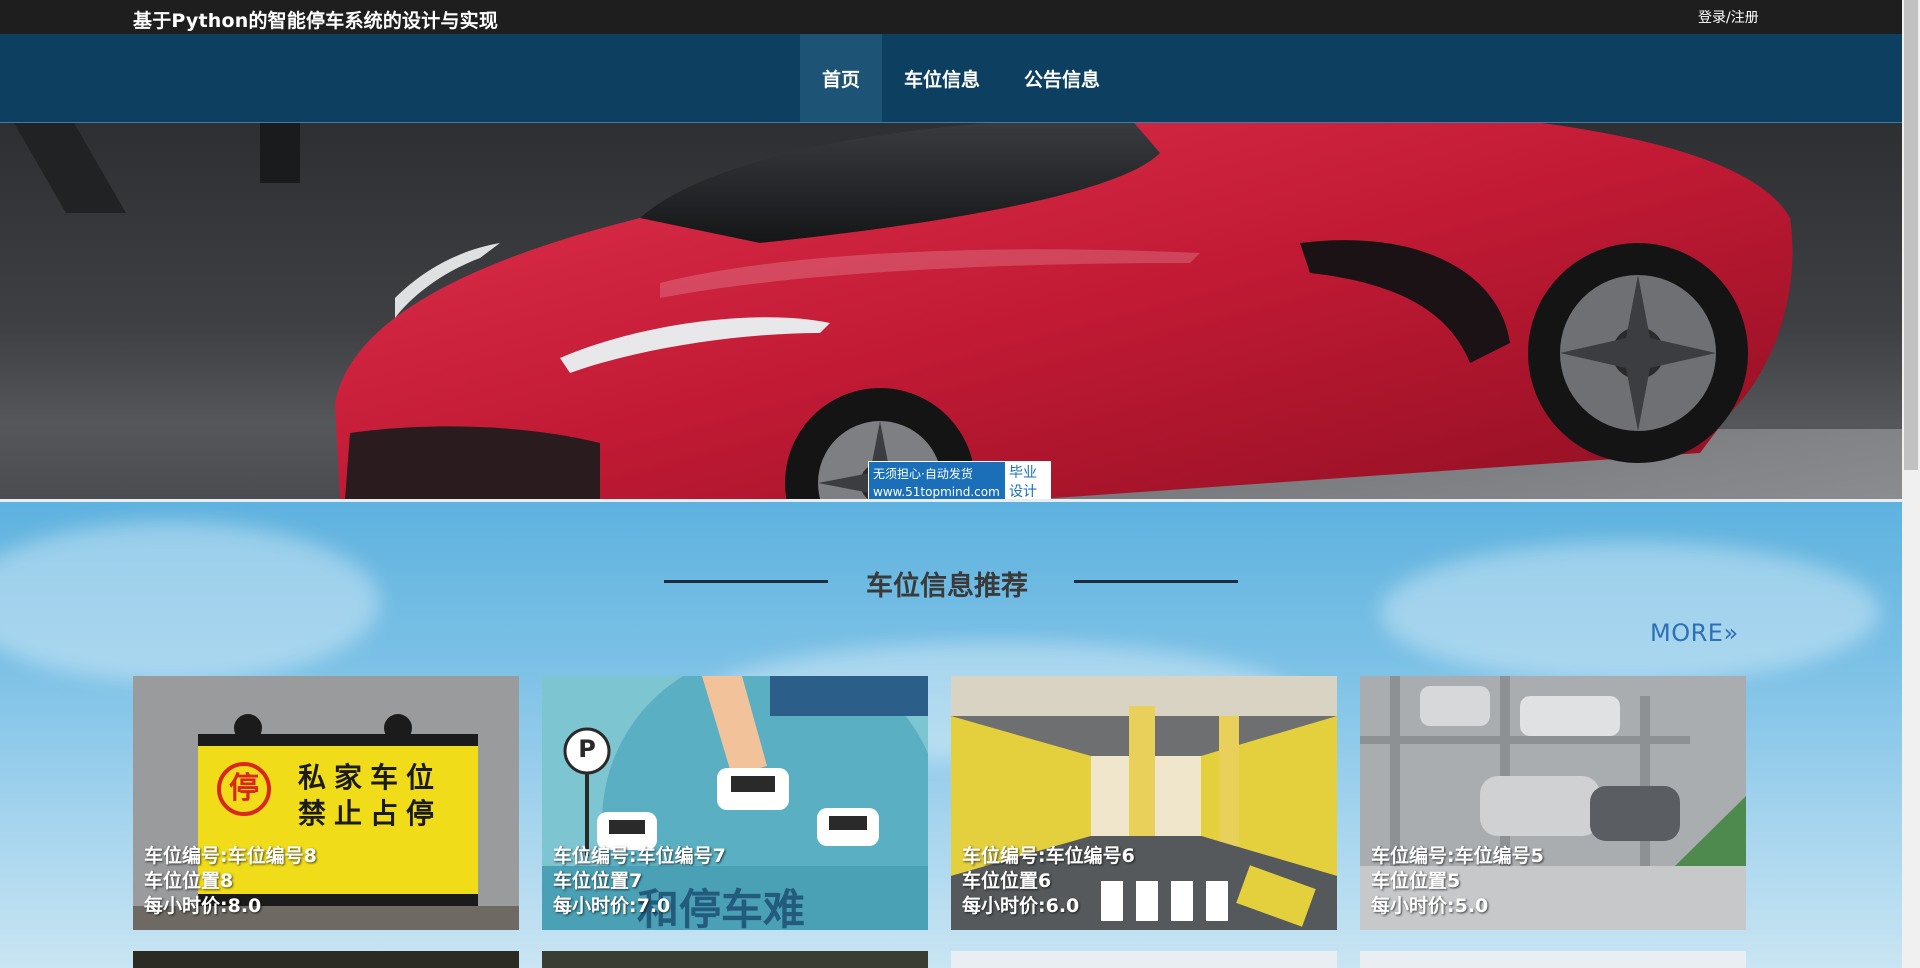 Image resolution: width=1920 pixels, height=968 pixels. Describe the element at coordinates (1911, 235) in the screenshot. I see `scrollbar-thumb` at that location.